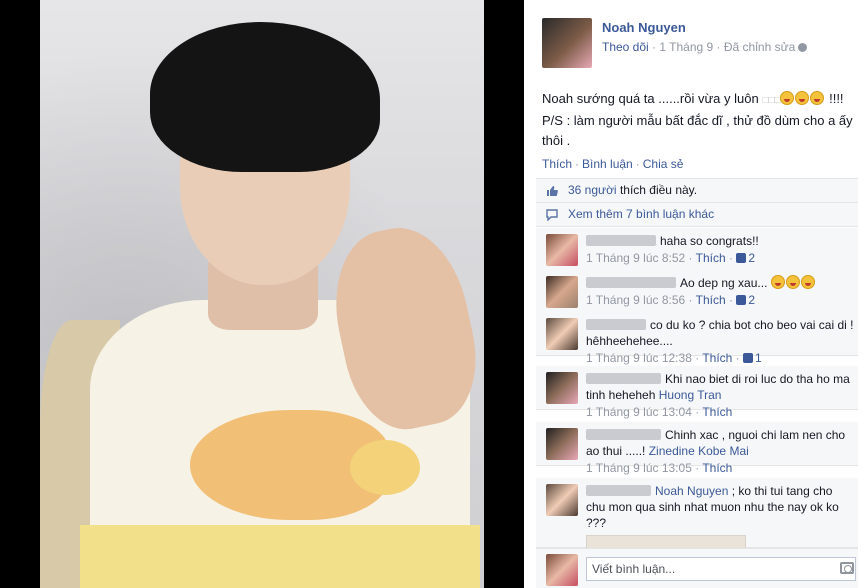 The width and height of the screenshot is (866, 588). I want to click on share-button: Chia sẻ, so click(663, 164).